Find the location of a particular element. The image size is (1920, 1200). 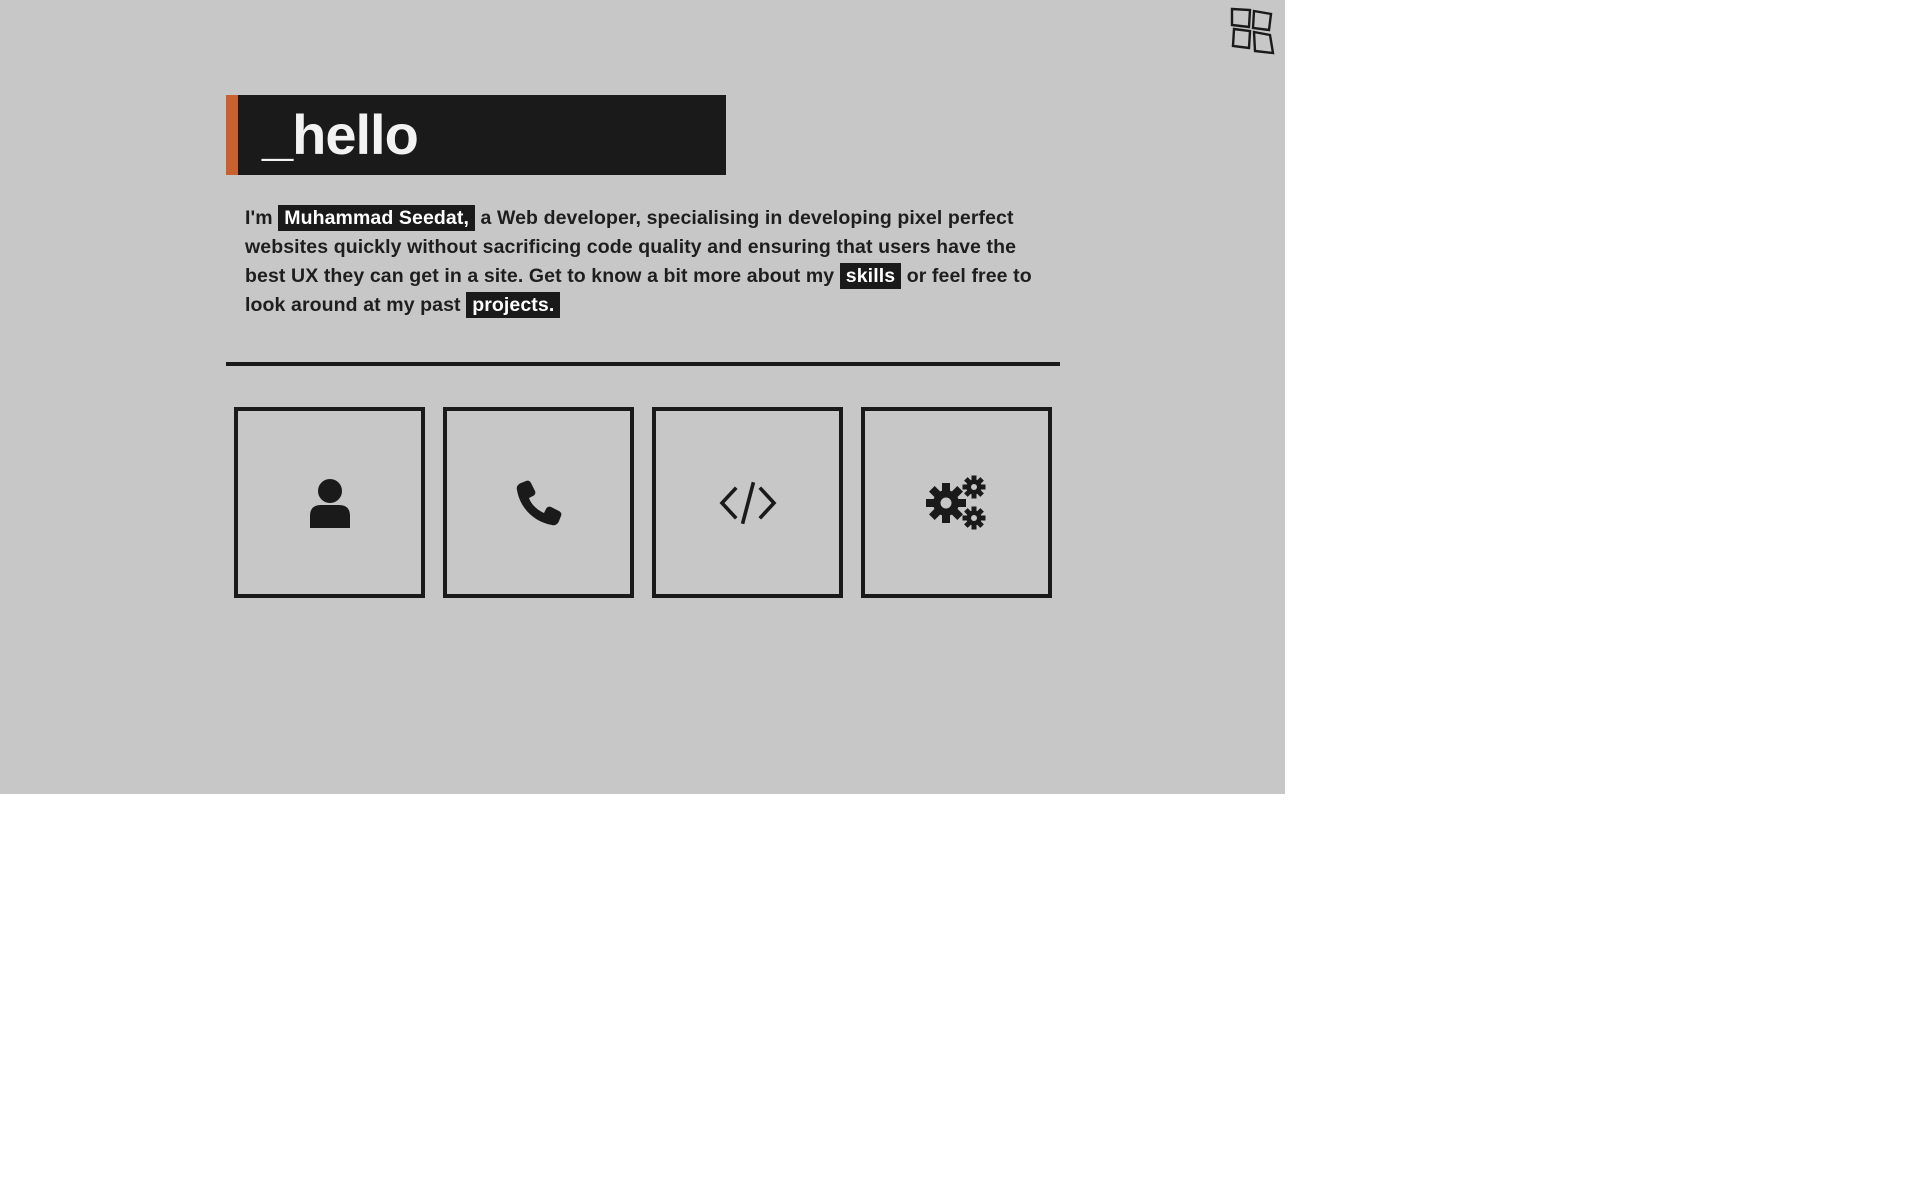

projects-tile-button is located at coordinates (747, 502).